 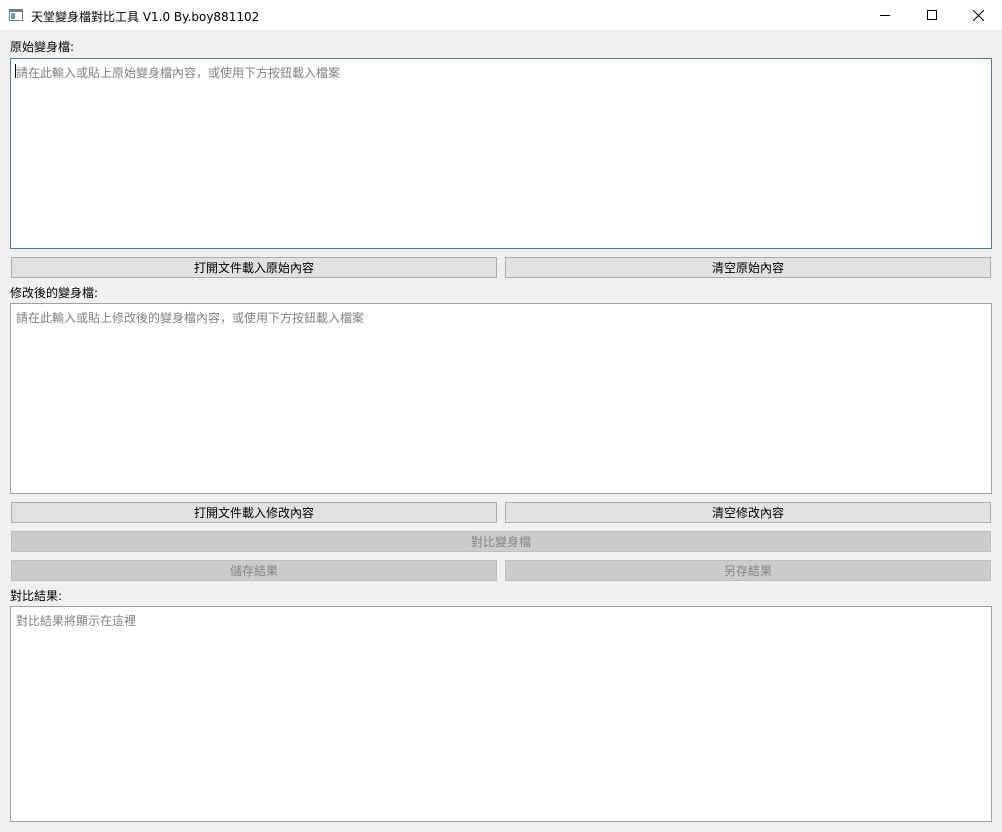 I want to click on maximize-icon, so click(x=932, y=15).